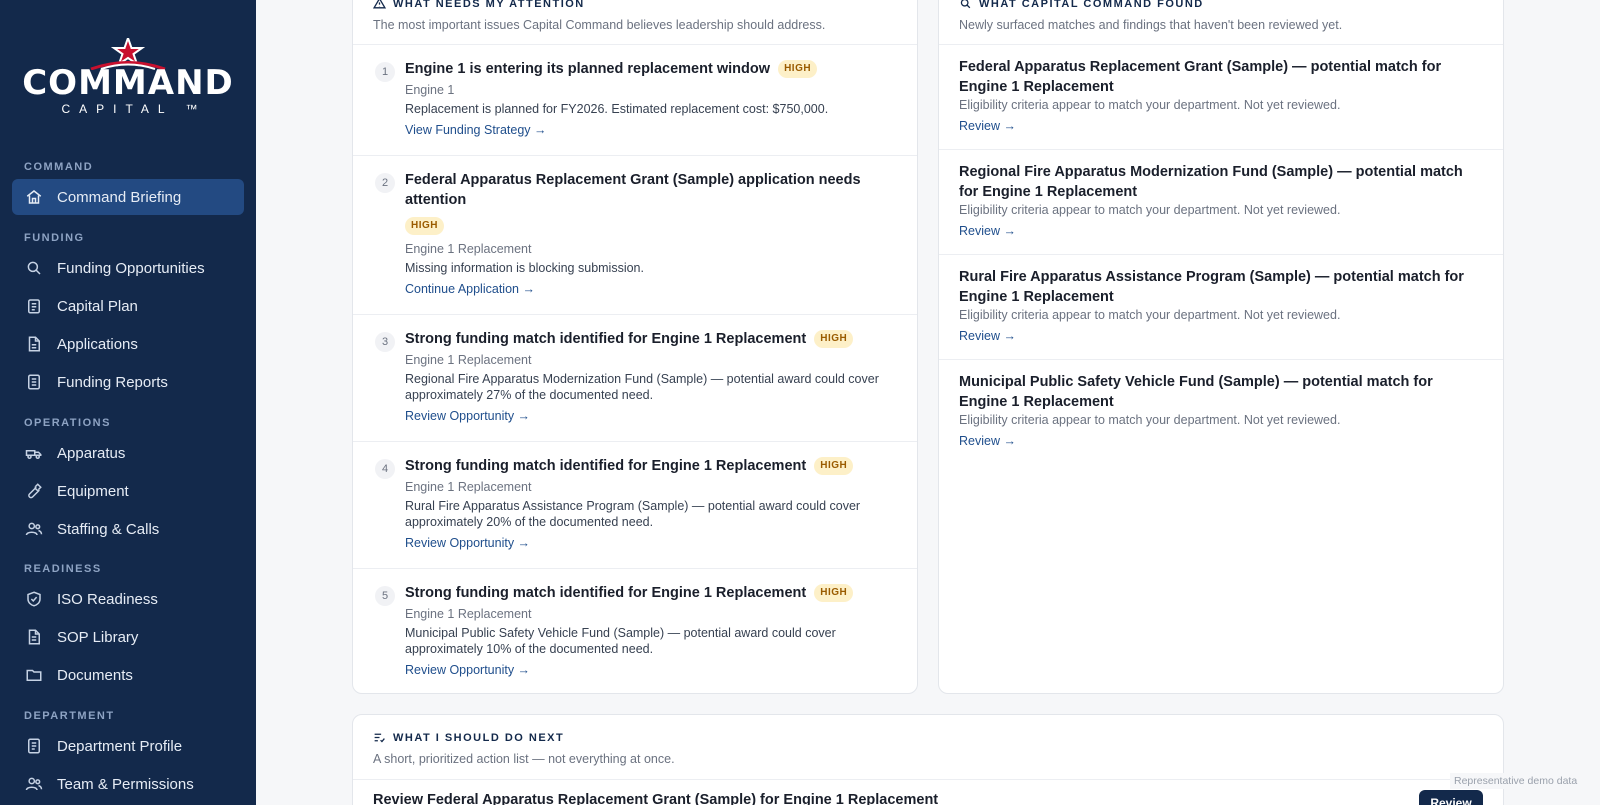 The width and height of the screenshot is (1600, 805). I want to click on item-number: 3, so click(385, 342).